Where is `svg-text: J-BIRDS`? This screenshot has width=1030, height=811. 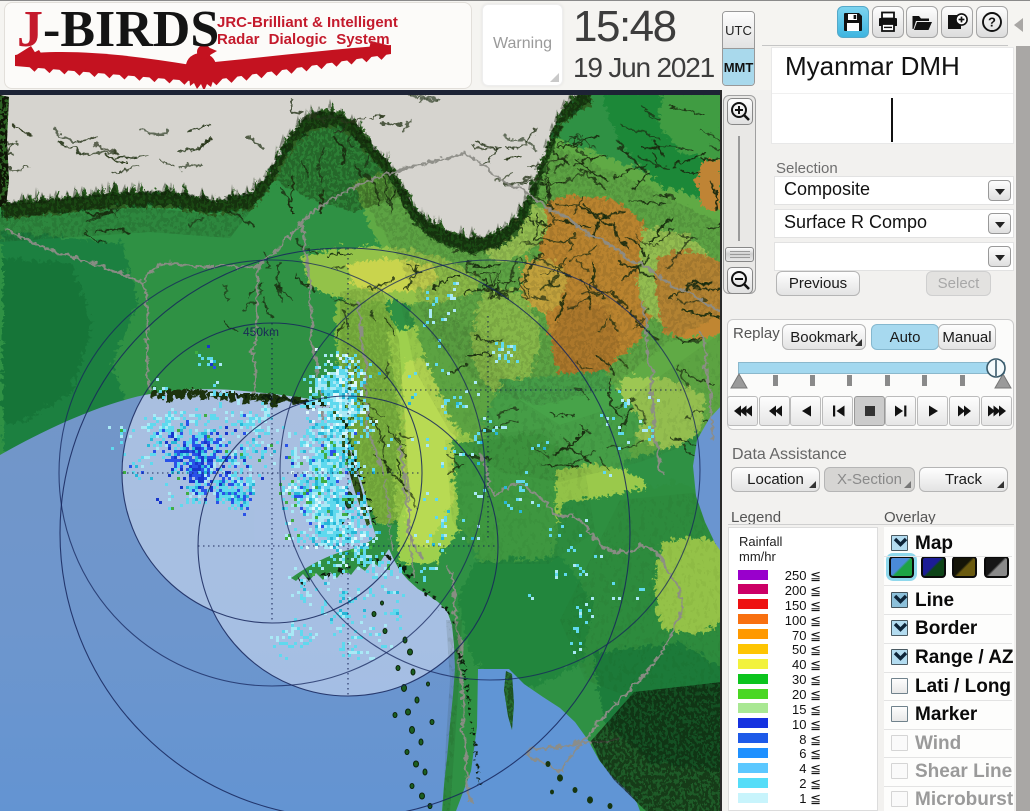 svg-text: J-BIRDS is located at coordinates (118, 30).